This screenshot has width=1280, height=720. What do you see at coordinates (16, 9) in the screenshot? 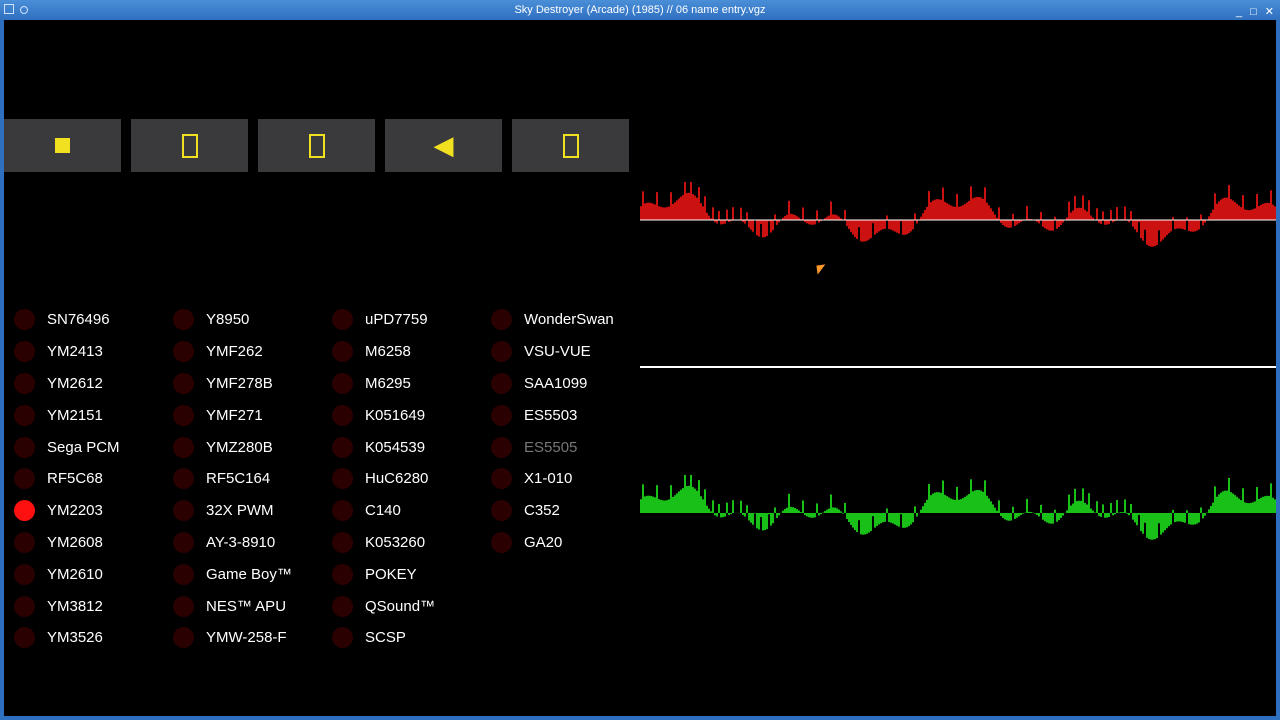
I see `window-menu` at bounding box center [16, 9].